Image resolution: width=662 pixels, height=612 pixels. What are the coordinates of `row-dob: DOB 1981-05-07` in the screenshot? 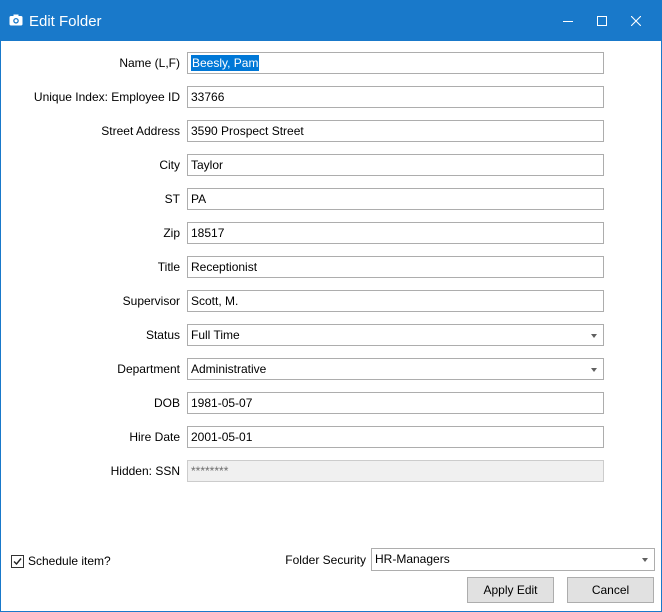 It's located at (331, 403).